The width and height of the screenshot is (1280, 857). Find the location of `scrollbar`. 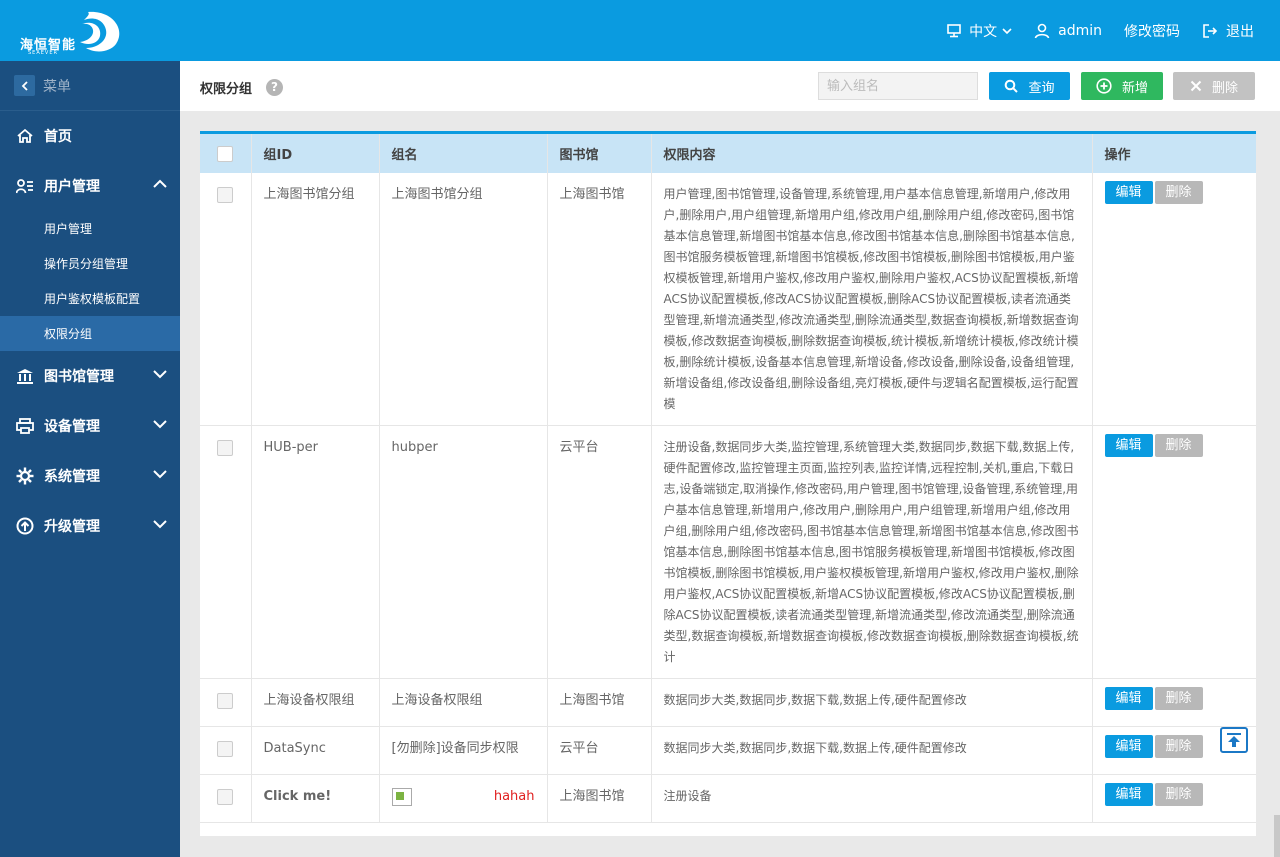

scrollbar is located at coordinates (1277, 836).